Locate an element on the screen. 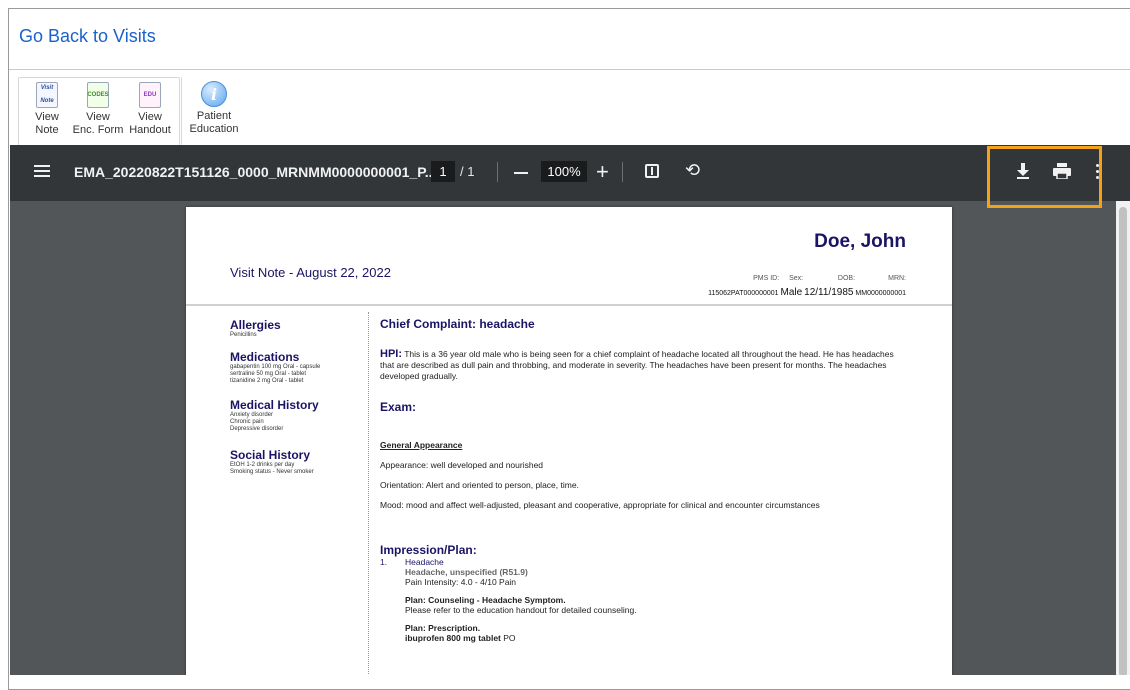 This screenshot has width=1130, height=690. patient-education-button: i Patient Education is located at coordinates (214, 106).